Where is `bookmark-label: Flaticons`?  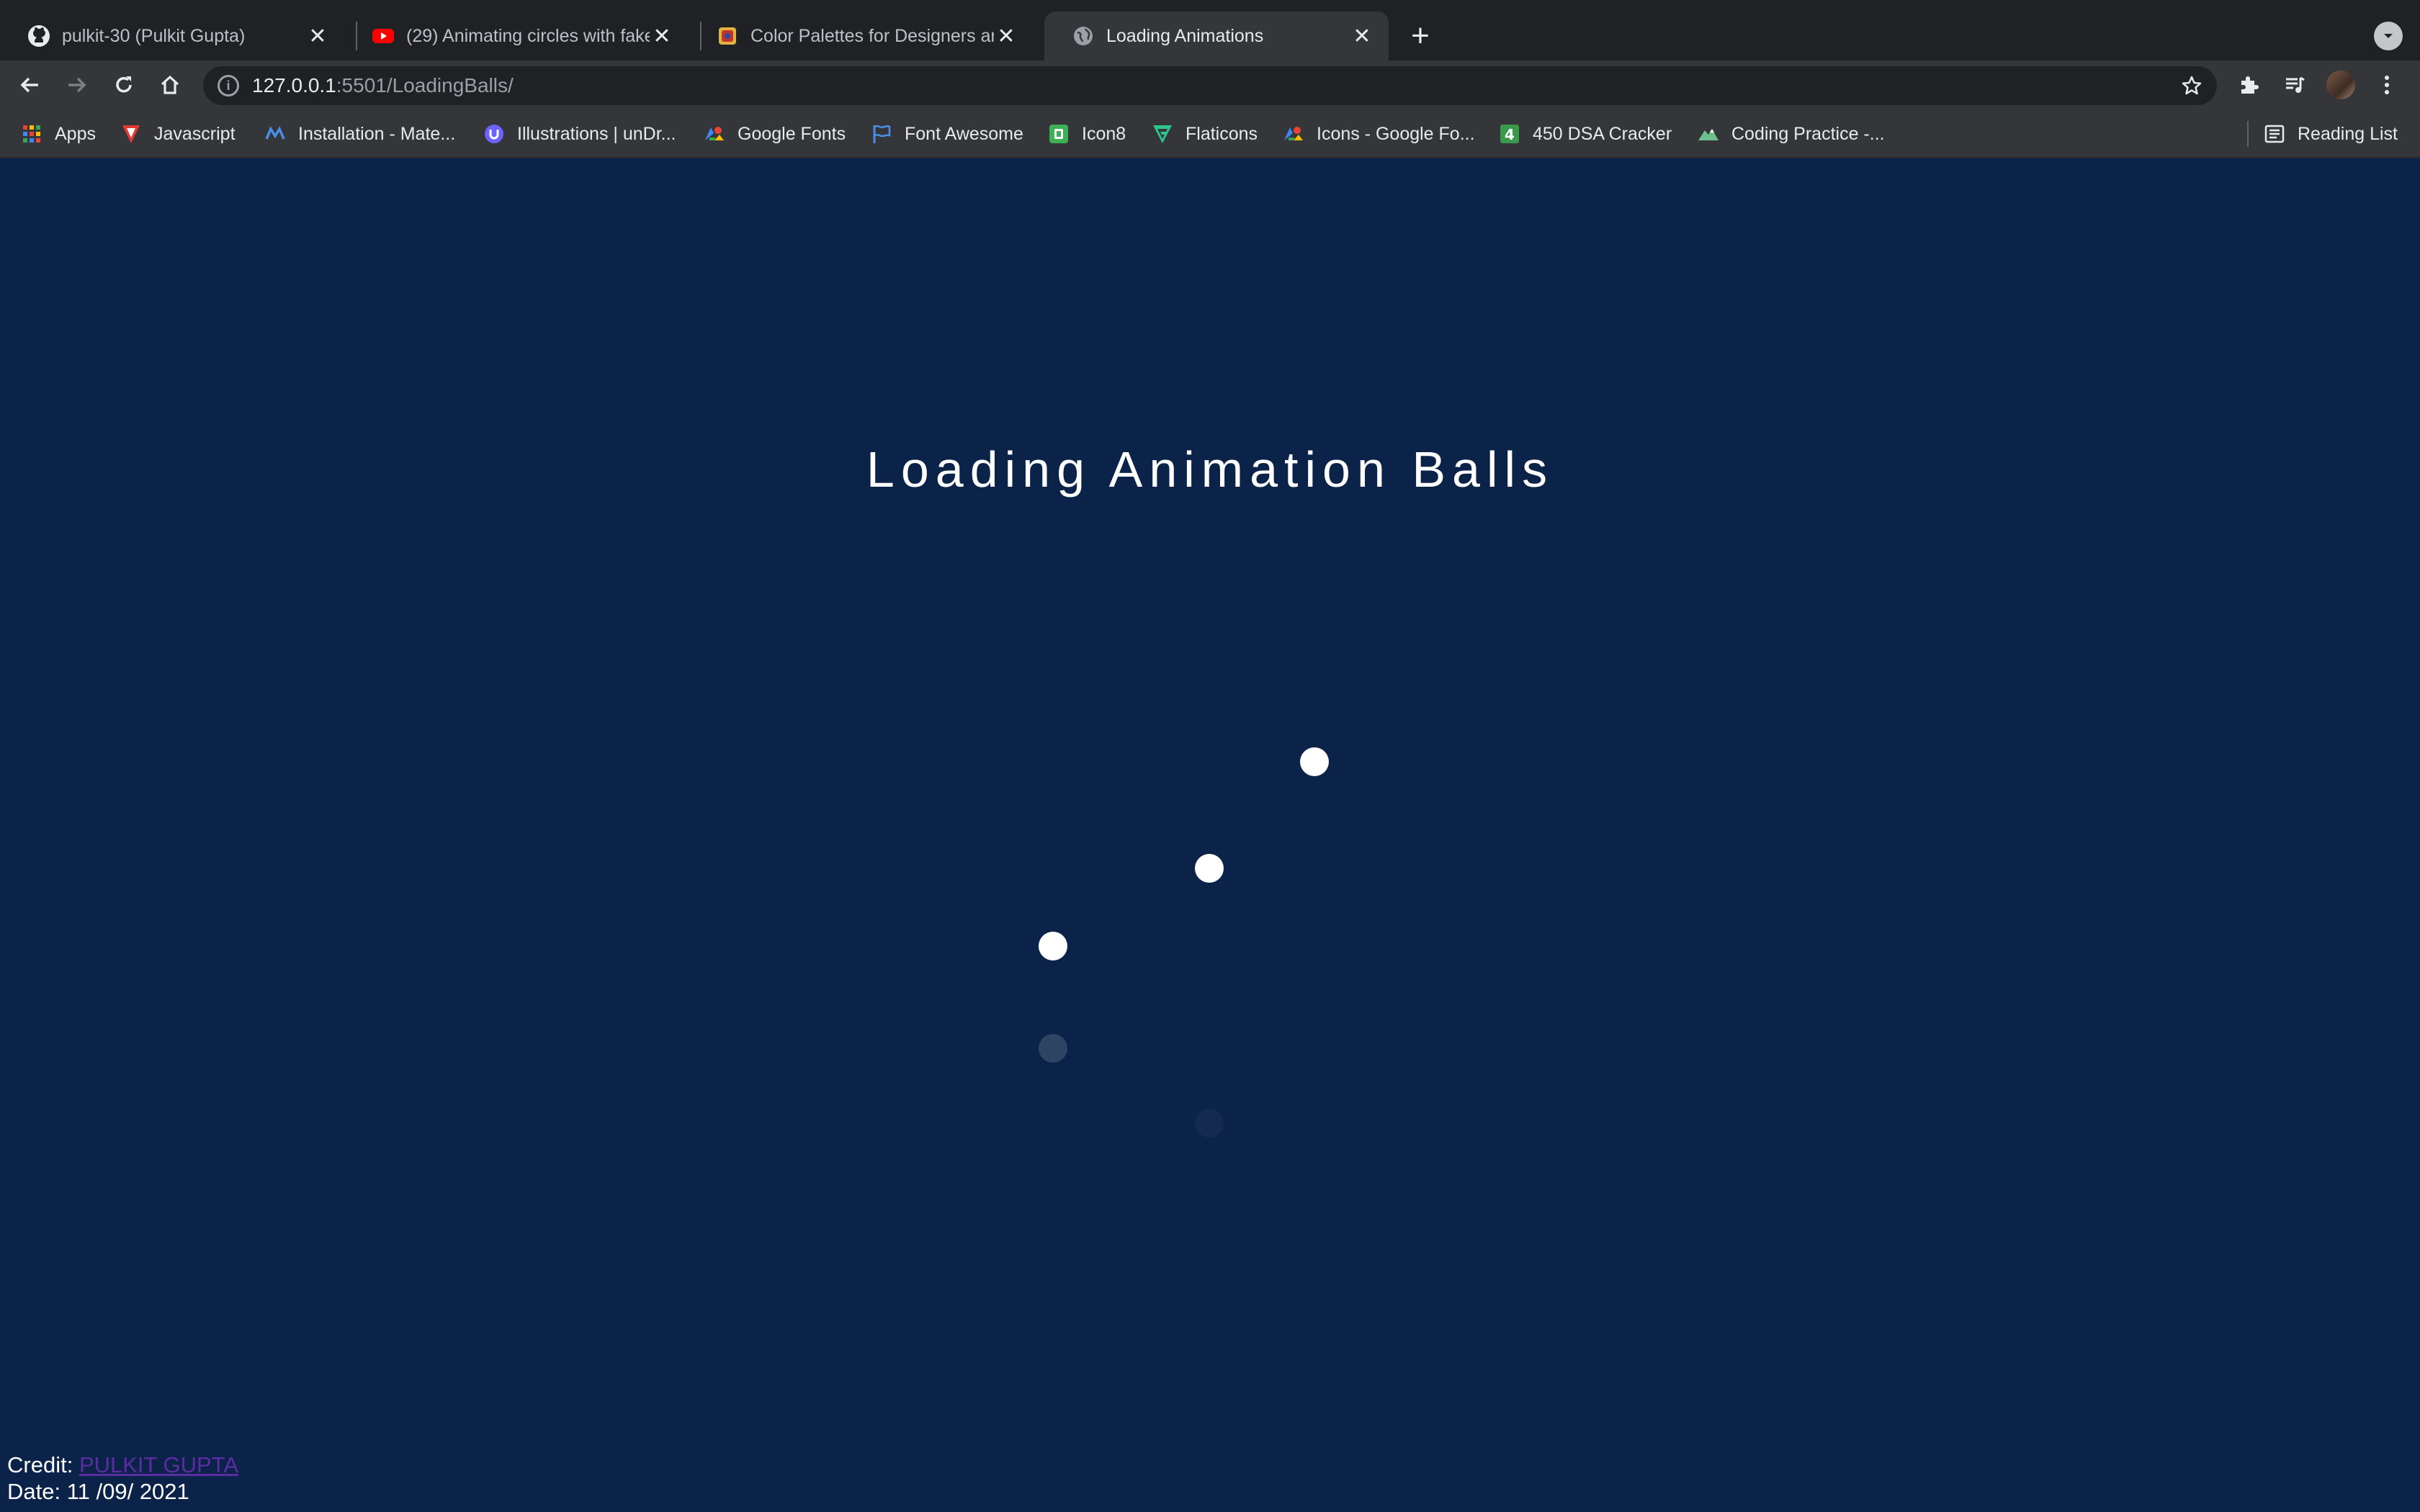 bookmark-label: Flaticons is located at coordinates (1222, 133).